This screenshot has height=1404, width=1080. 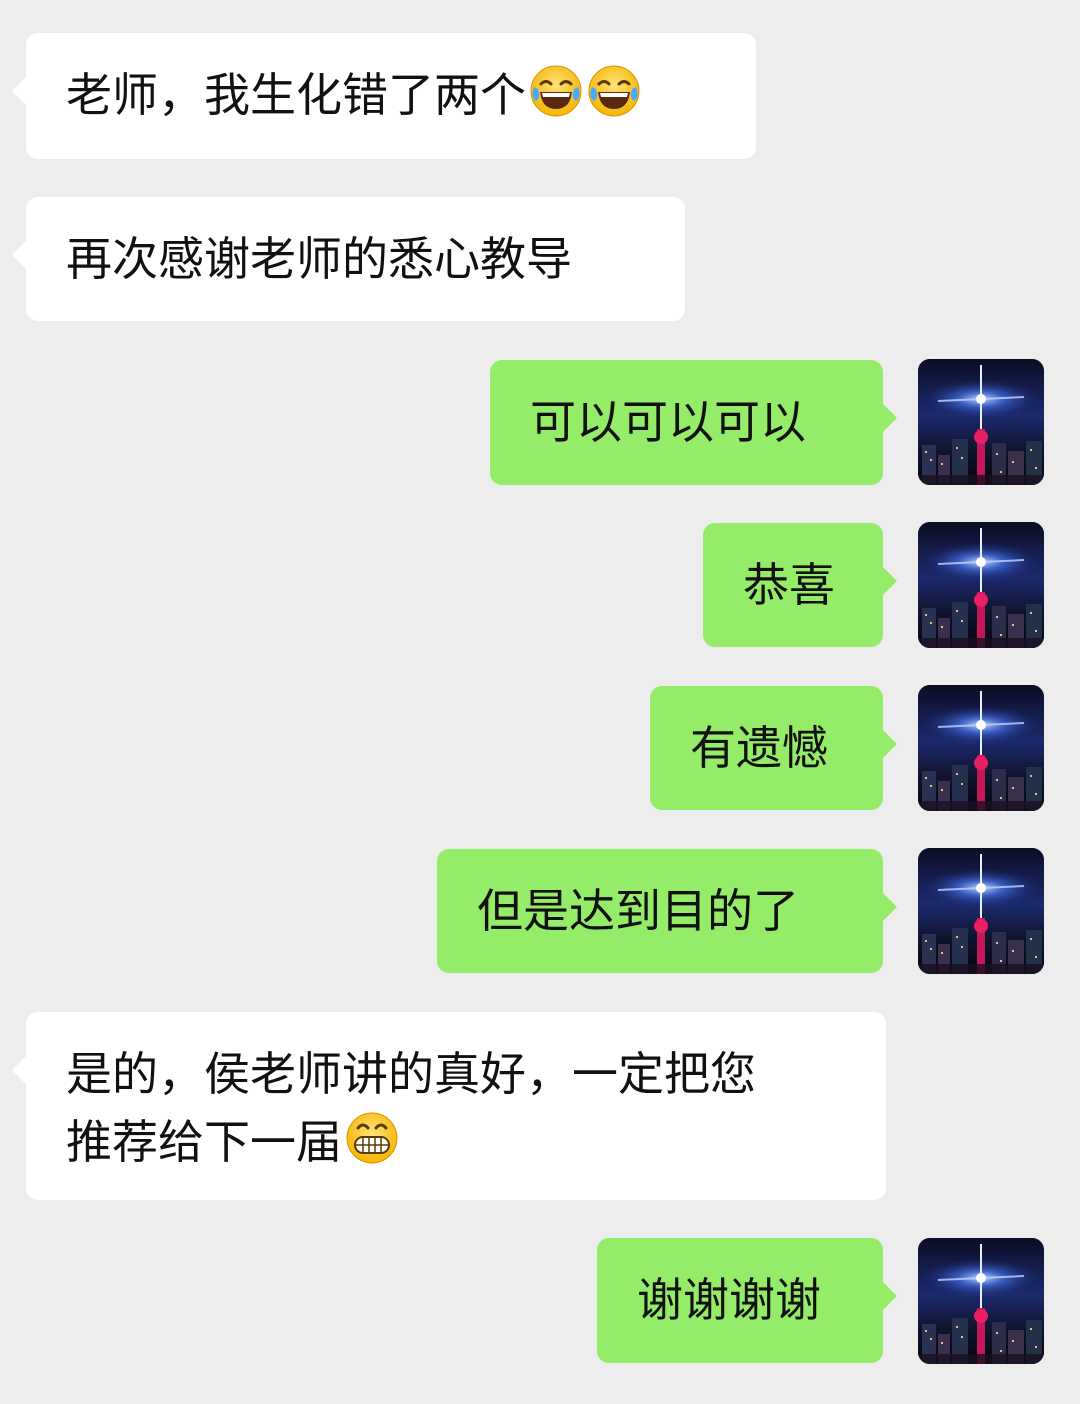 I want to click on message-text: 有遗憾, so click(x=759, y=748).